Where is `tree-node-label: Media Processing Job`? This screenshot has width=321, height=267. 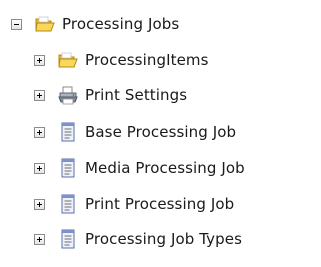
tree-node-label: Media Processing Job is located at coordinates (165, 168).